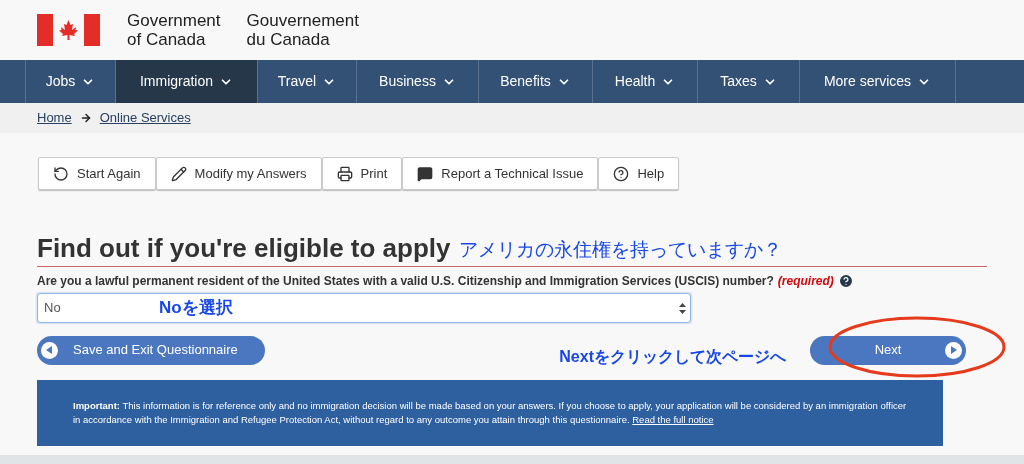  Describe the element at coordinates (196, 308) in the screenshot. I see `annotation-text: Noを選択` at that location.